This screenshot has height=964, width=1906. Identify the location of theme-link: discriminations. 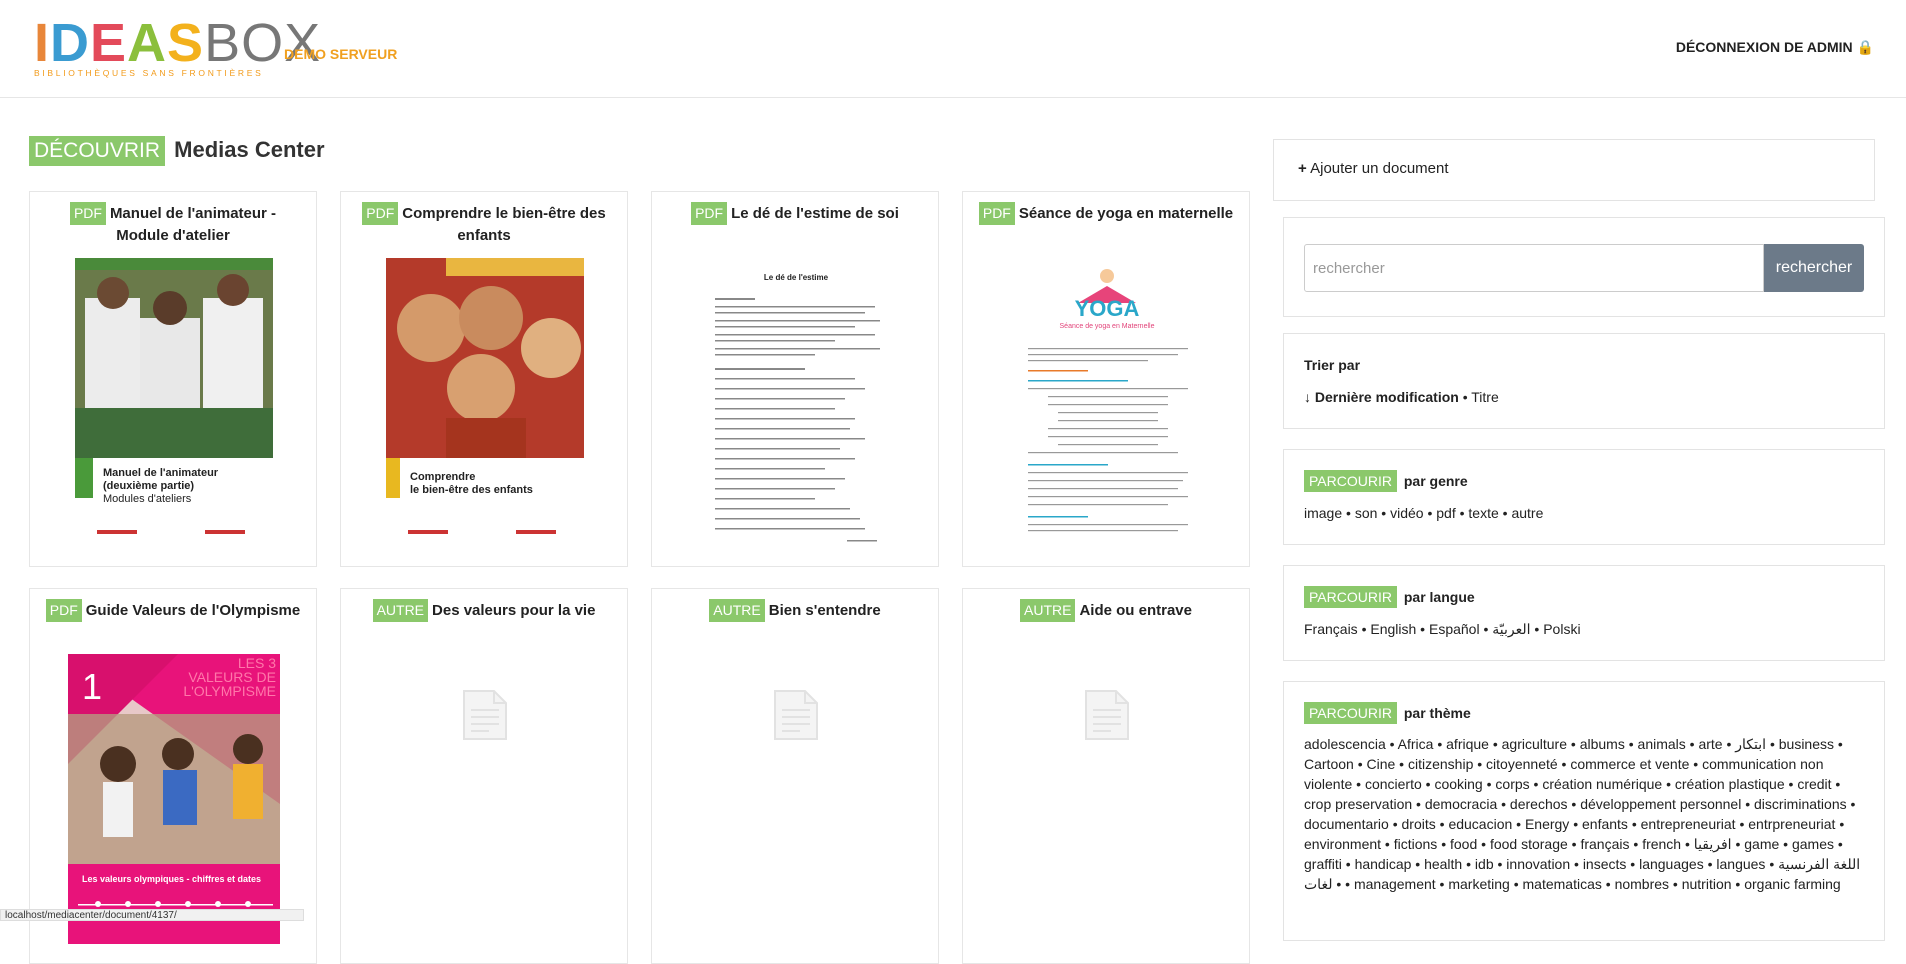
(1800, 804).